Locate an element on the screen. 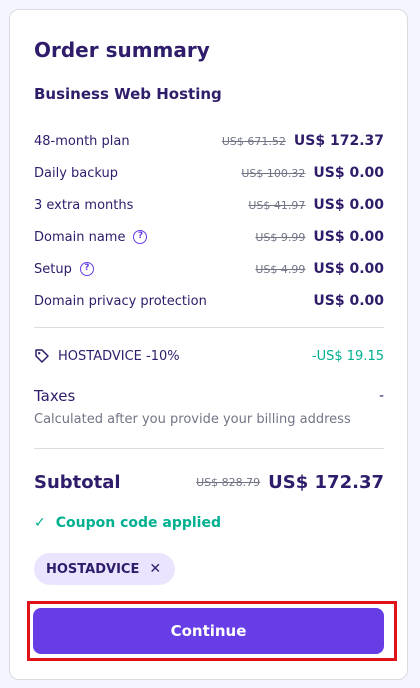  coupon-applied-message: ✓ Coupon code applied is located at coordinates (127, 523).